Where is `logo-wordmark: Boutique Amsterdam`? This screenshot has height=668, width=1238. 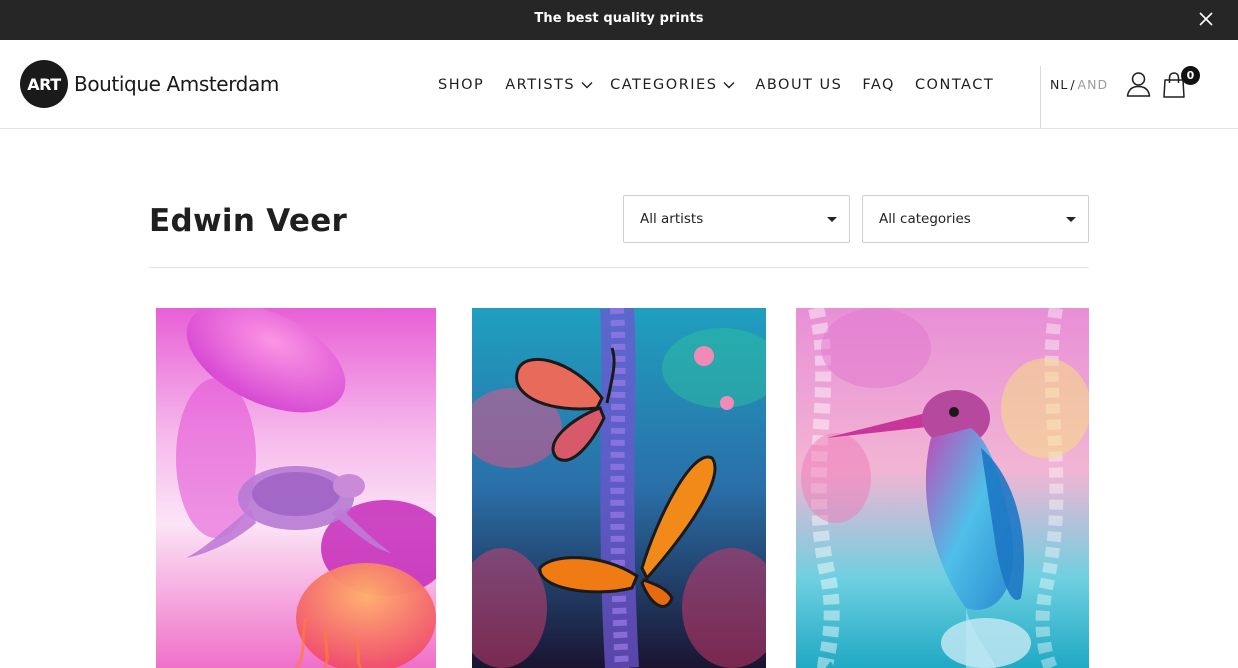
logo-wordmark: Boutique Amsterdam is located at coordinates (176, 84).